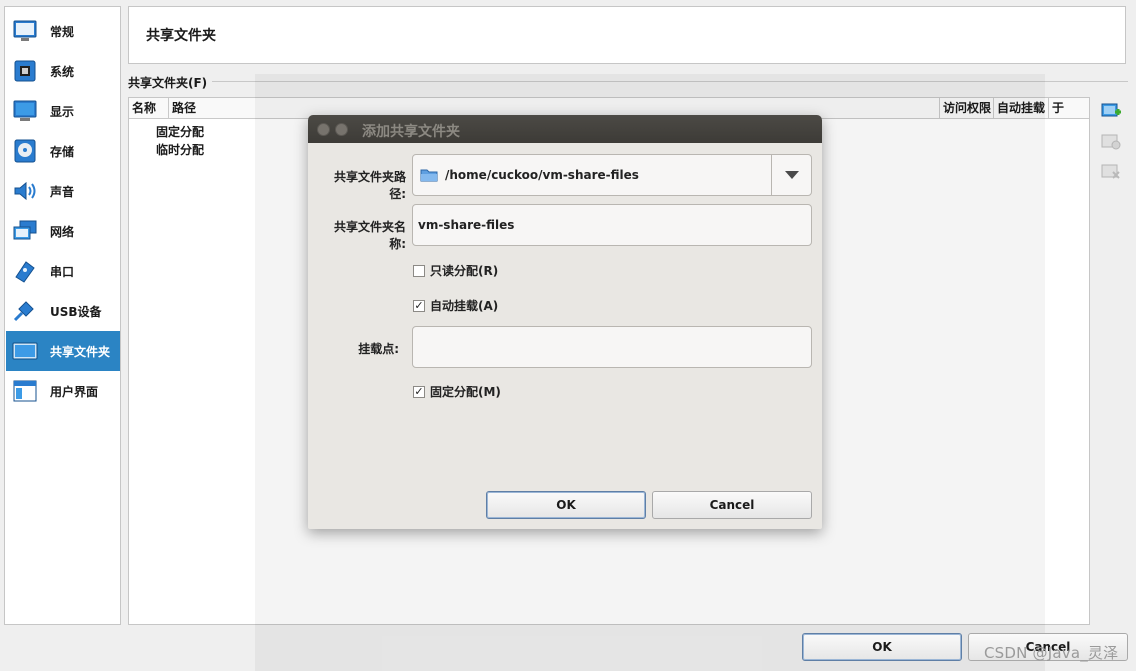 This screenshot has width=1136, height=671. What do you see at coordinates (565, 129) in the screenshot?
I see `dialog-titlebar: 添加共享文件夹` at bounding box center [565, 129].